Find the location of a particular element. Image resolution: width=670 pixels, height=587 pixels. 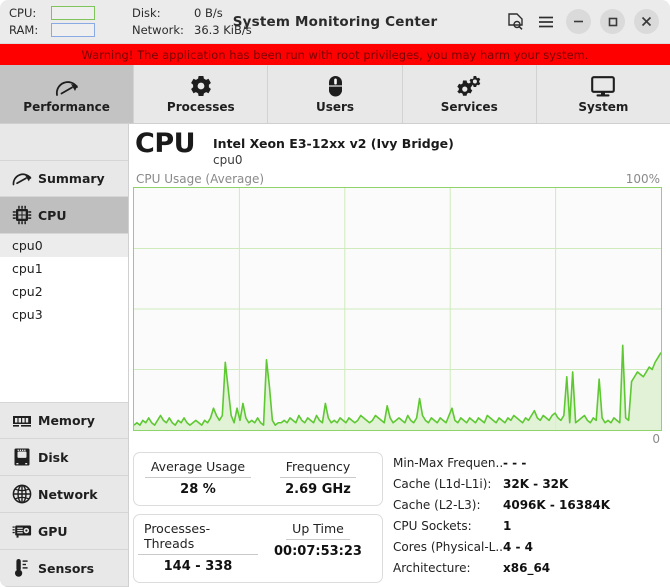

graph-max-label: 100% is located at coordinates (642, 179).